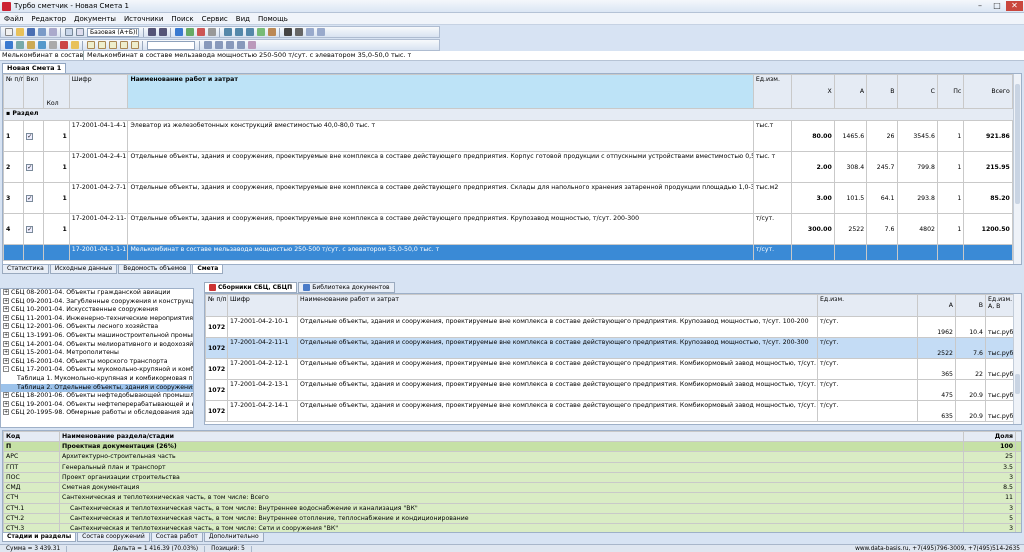 The height and width of the screenshot is (552, 1024). Describe the element at coordinates (25, 269) in the screenshot. I see `tab-statistics: Статистика` at that location.